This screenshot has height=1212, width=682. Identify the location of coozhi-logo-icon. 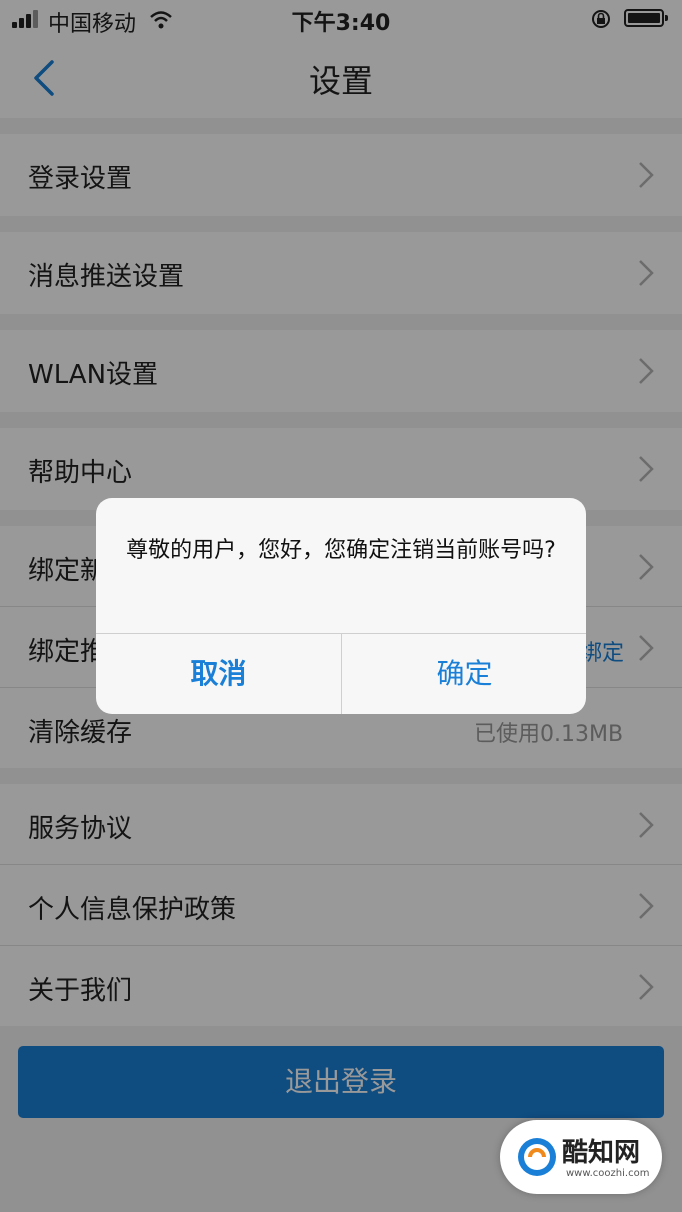
(537, 1157).